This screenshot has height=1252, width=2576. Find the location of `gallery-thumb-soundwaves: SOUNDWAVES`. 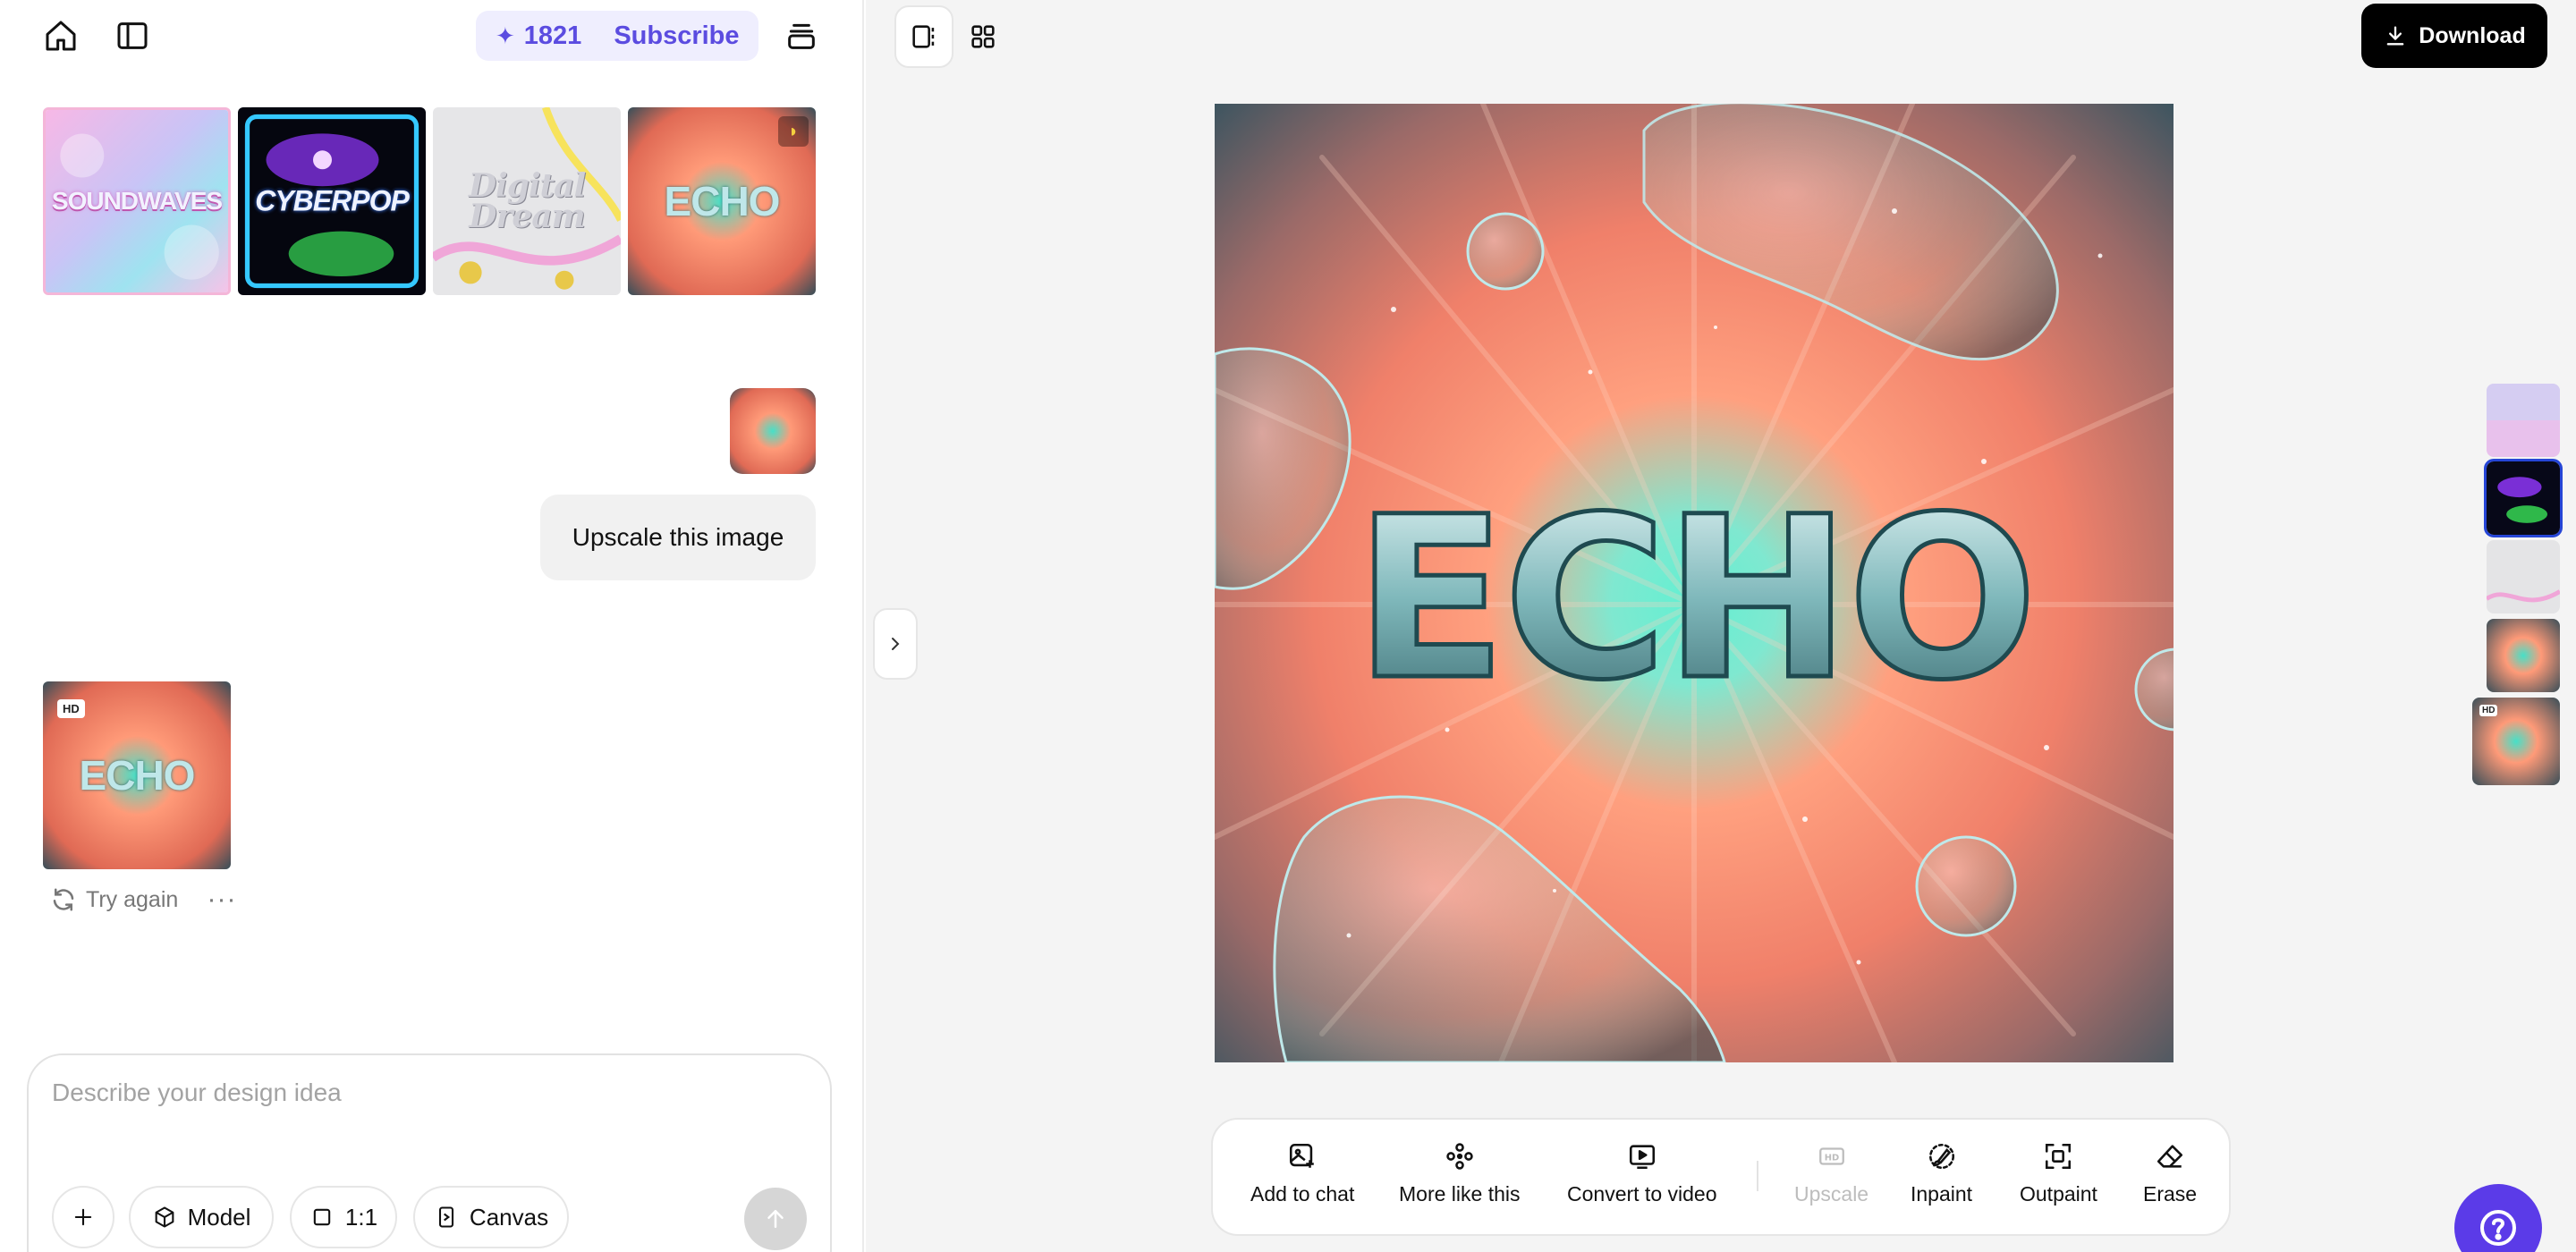

gallery-thumb-soundwaves: SOUNDWAVES is located at coordinates (137, 201).